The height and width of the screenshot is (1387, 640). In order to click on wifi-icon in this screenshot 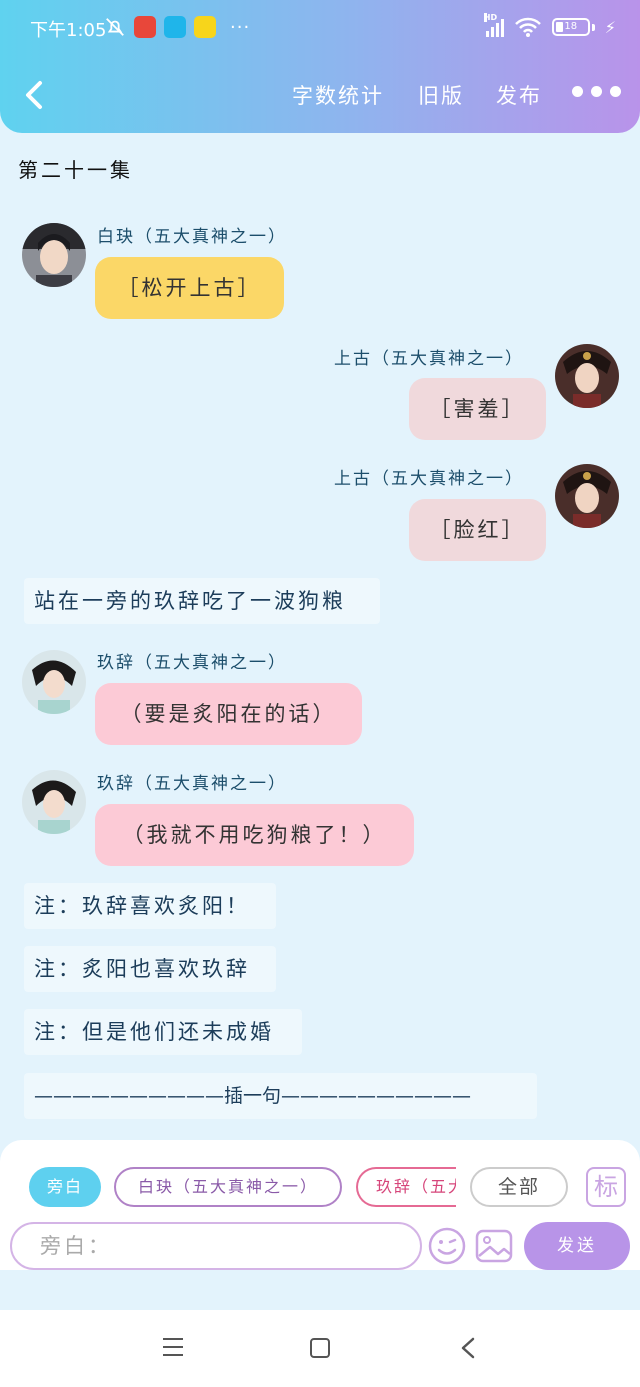, I will do `click(527, 27)`.